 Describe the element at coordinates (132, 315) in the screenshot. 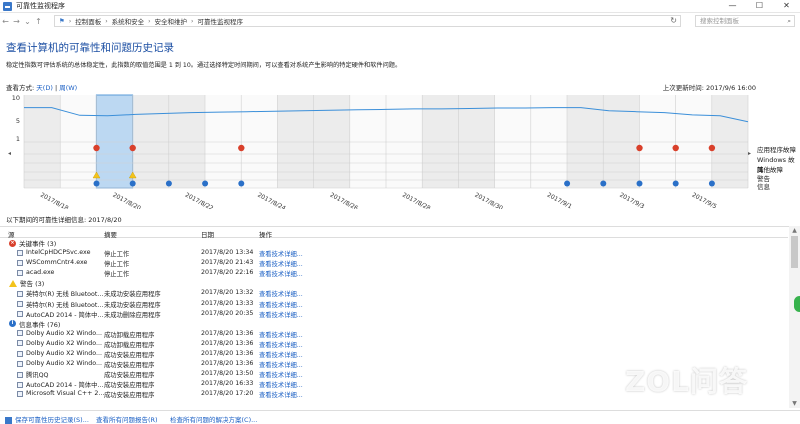

I see `row-summary: 未成功删除应用程序` at that location.